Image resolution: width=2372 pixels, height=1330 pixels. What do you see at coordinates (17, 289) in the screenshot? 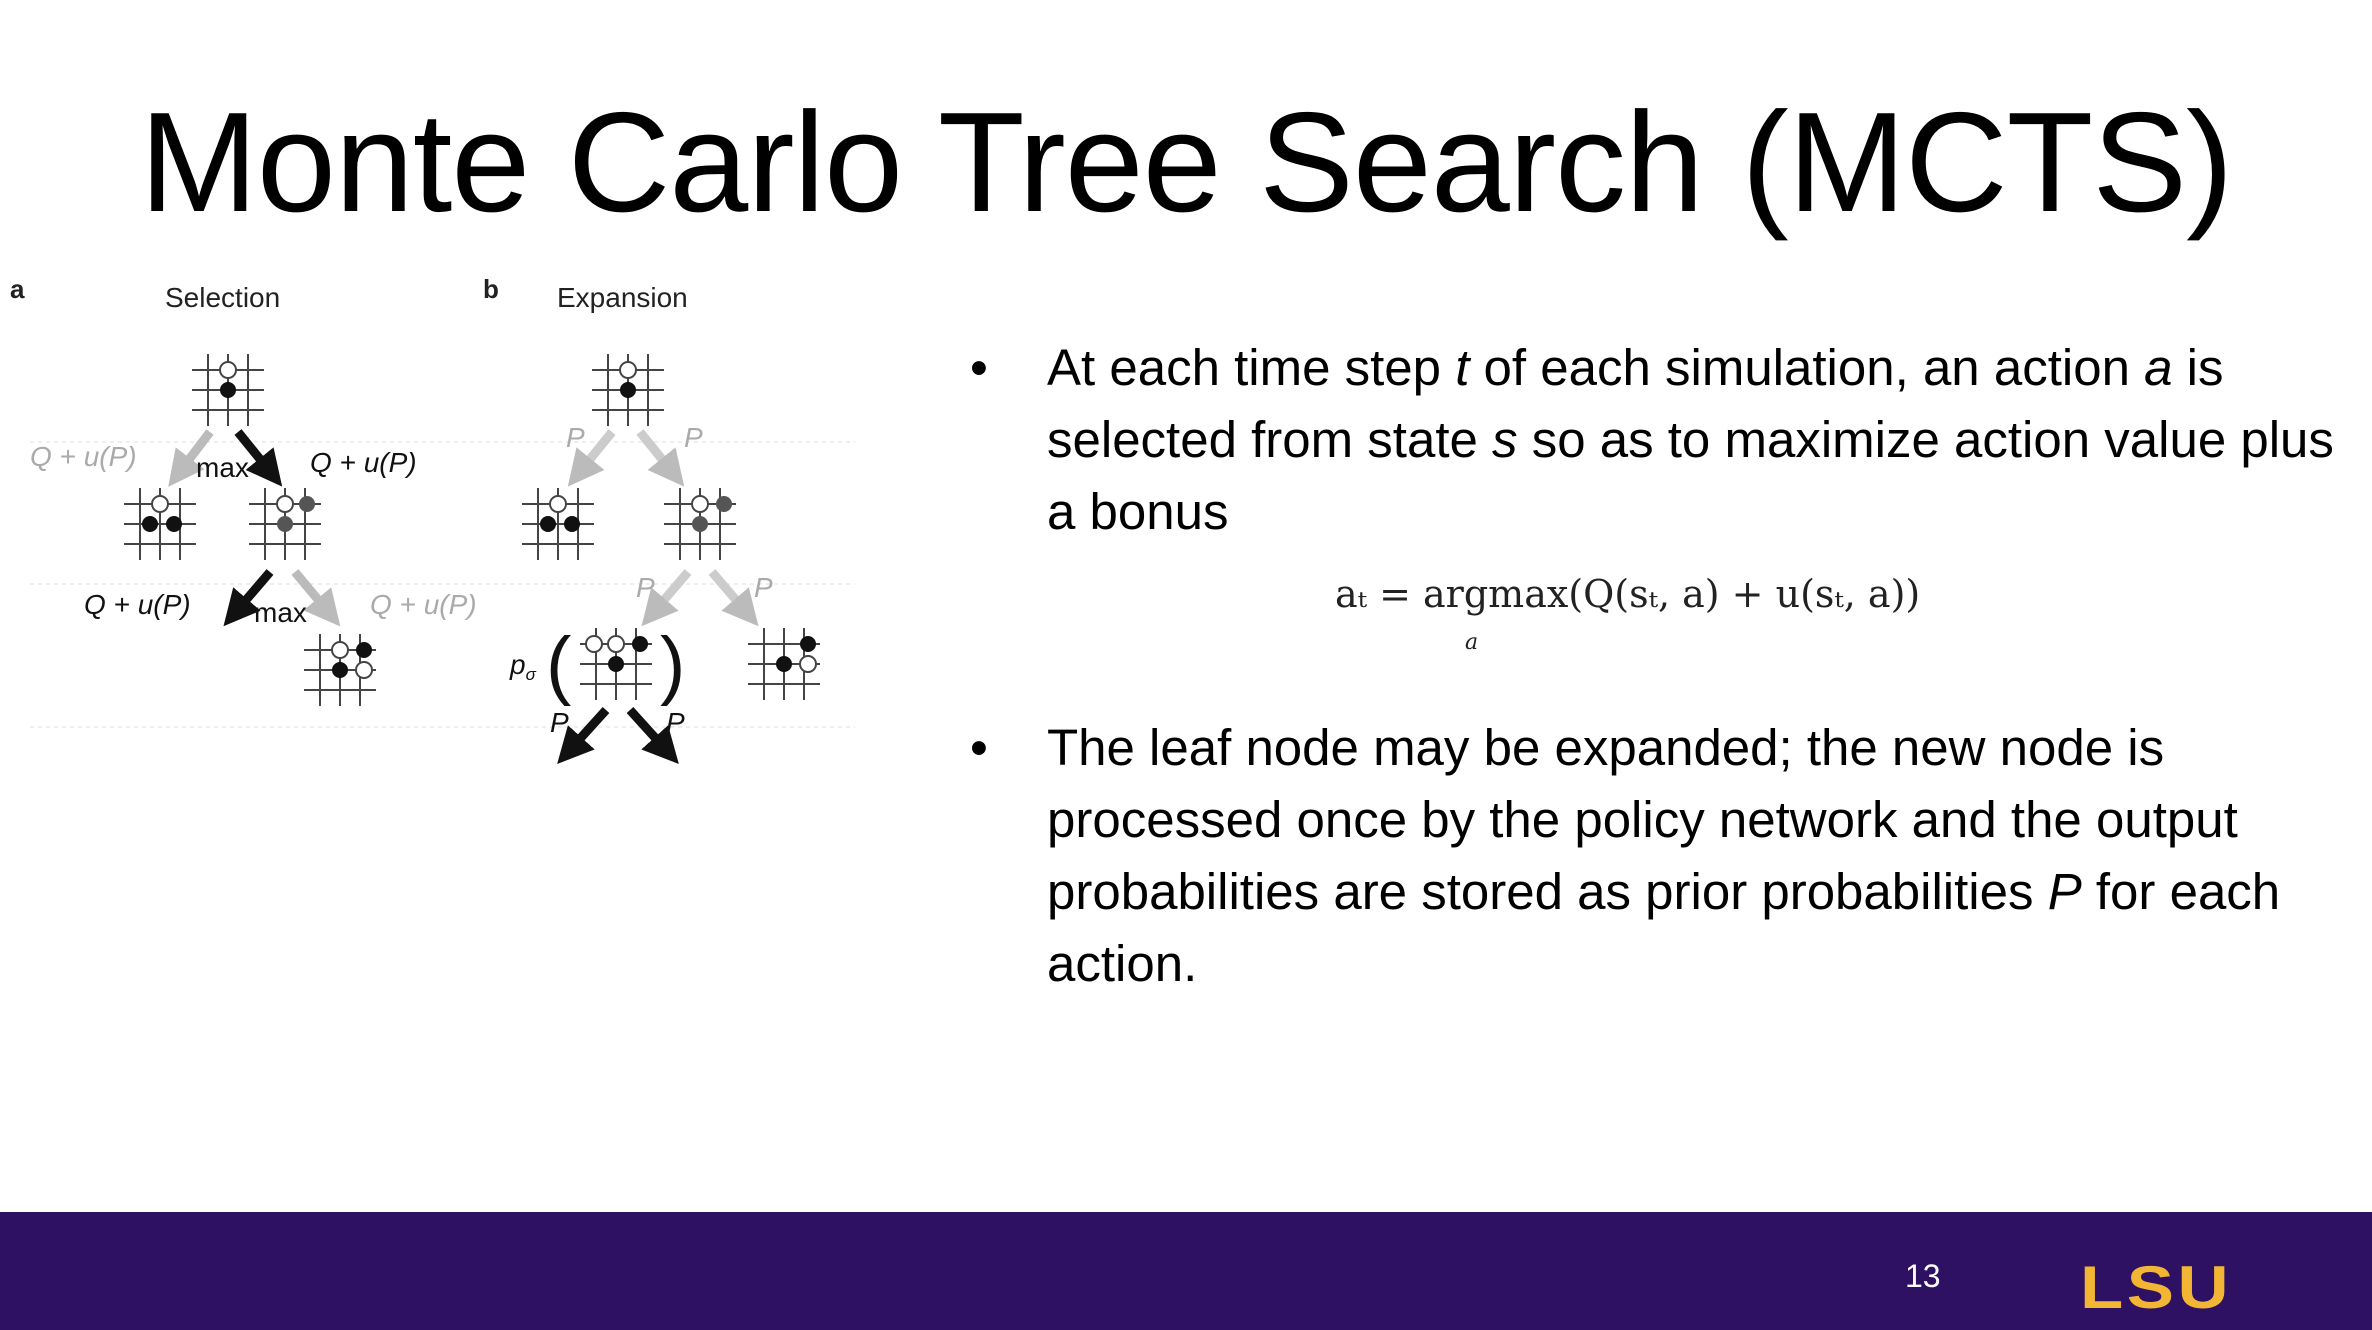
I see `panel-a-letter: a` at bounding box center [17, 289].